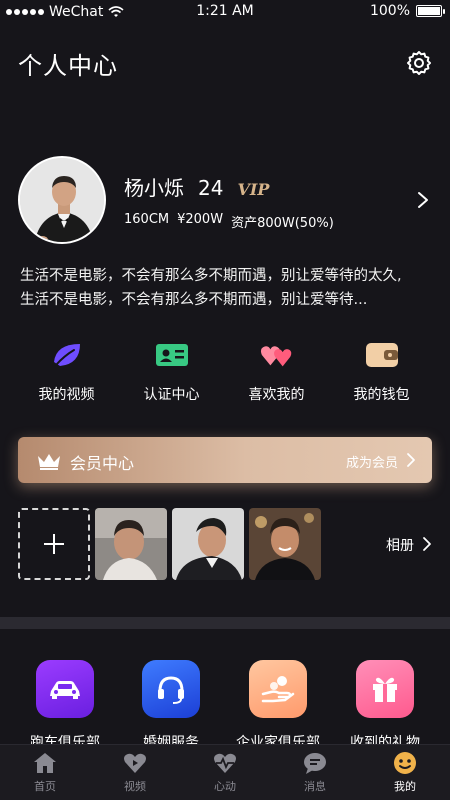 The image size is (450, 800). I want to click on tab-messages: 消息, so click(315, 772).